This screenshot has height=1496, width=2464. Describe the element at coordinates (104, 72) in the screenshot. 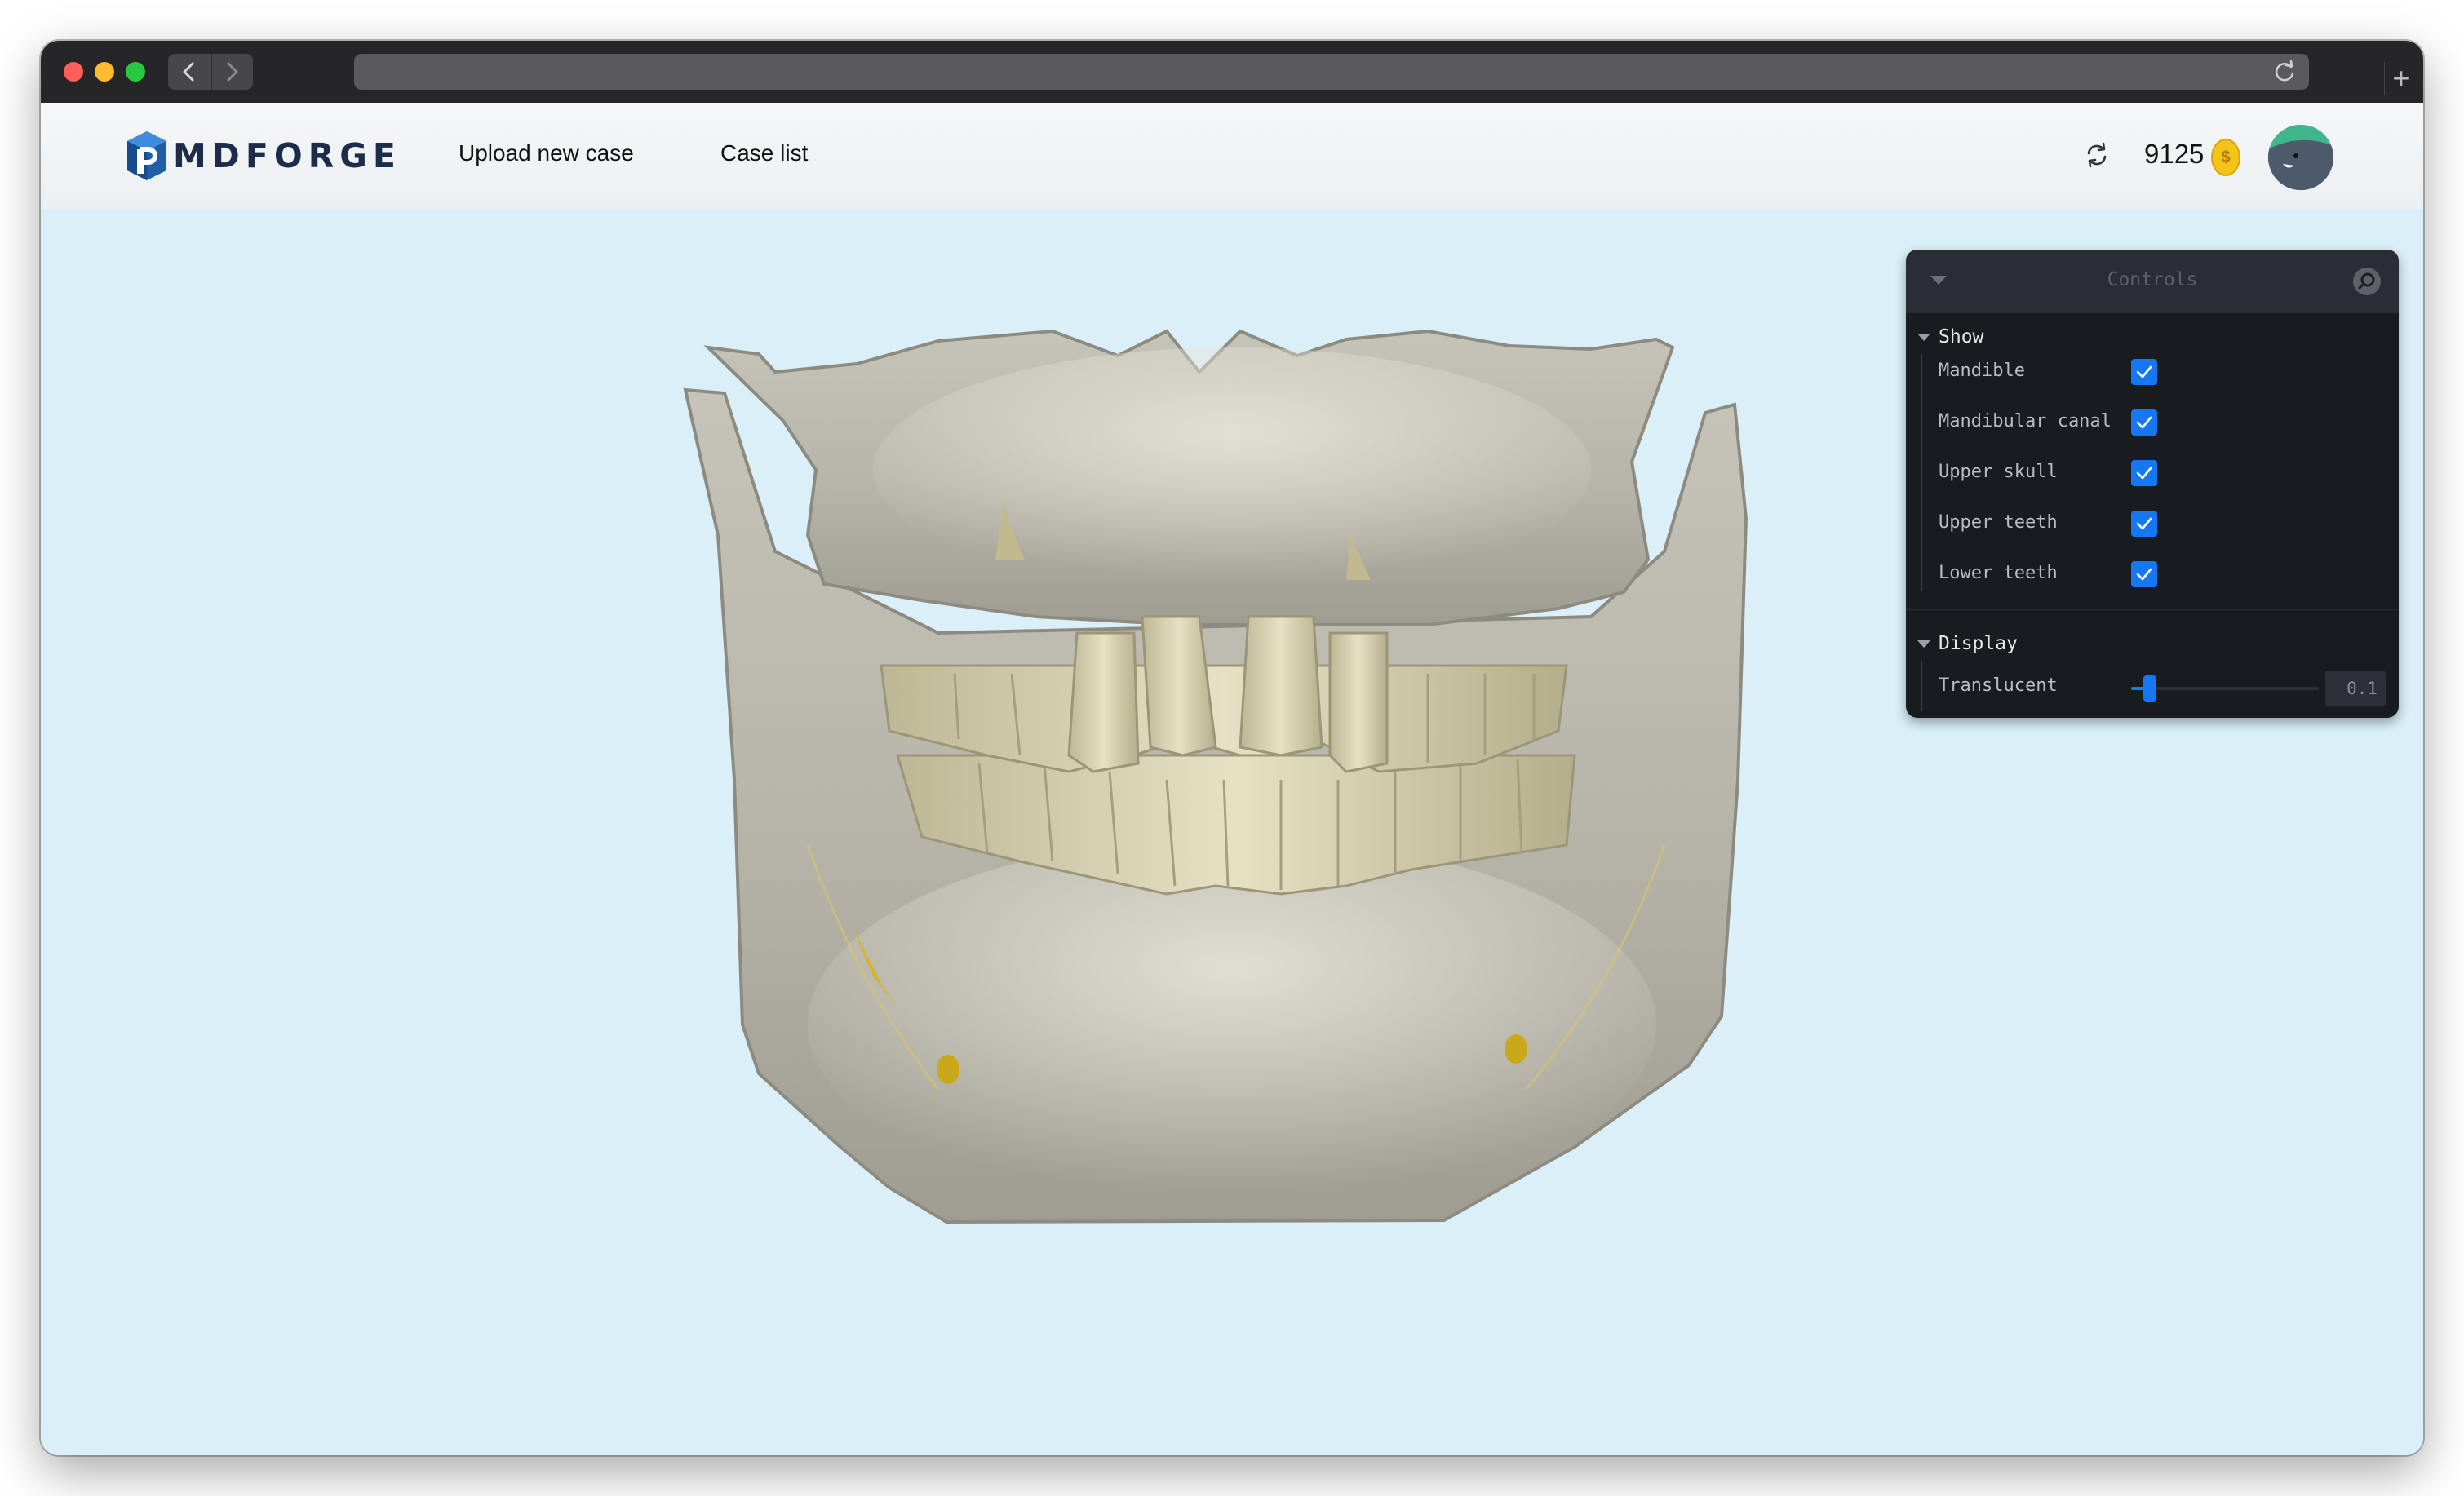

I see `minimize-window-button` at that location.